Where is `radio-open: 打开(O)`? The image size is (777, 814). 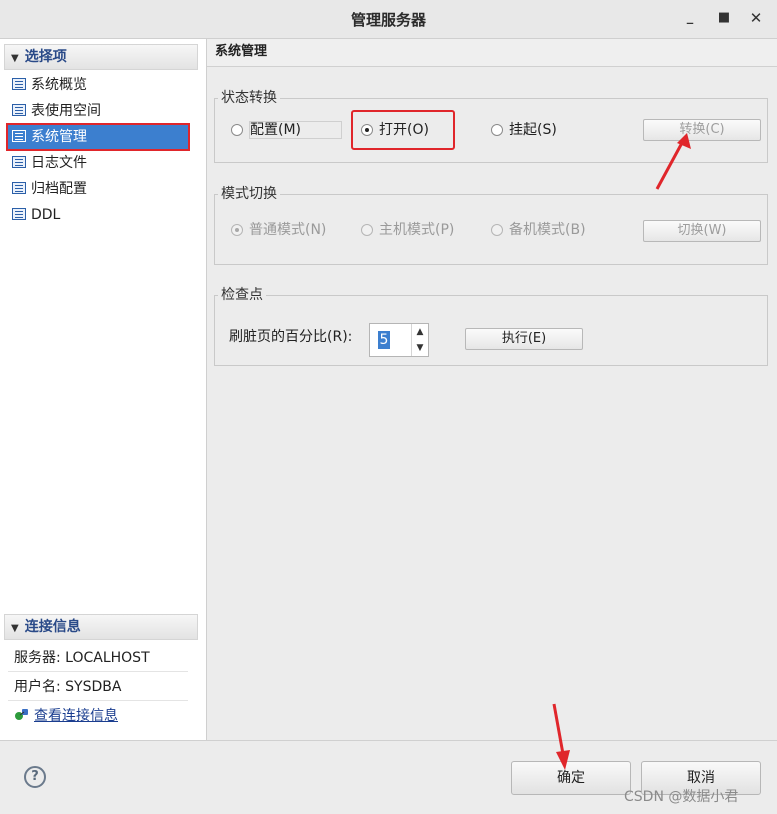 radio-open: 打开(O) is located at coordinates (395, 130).